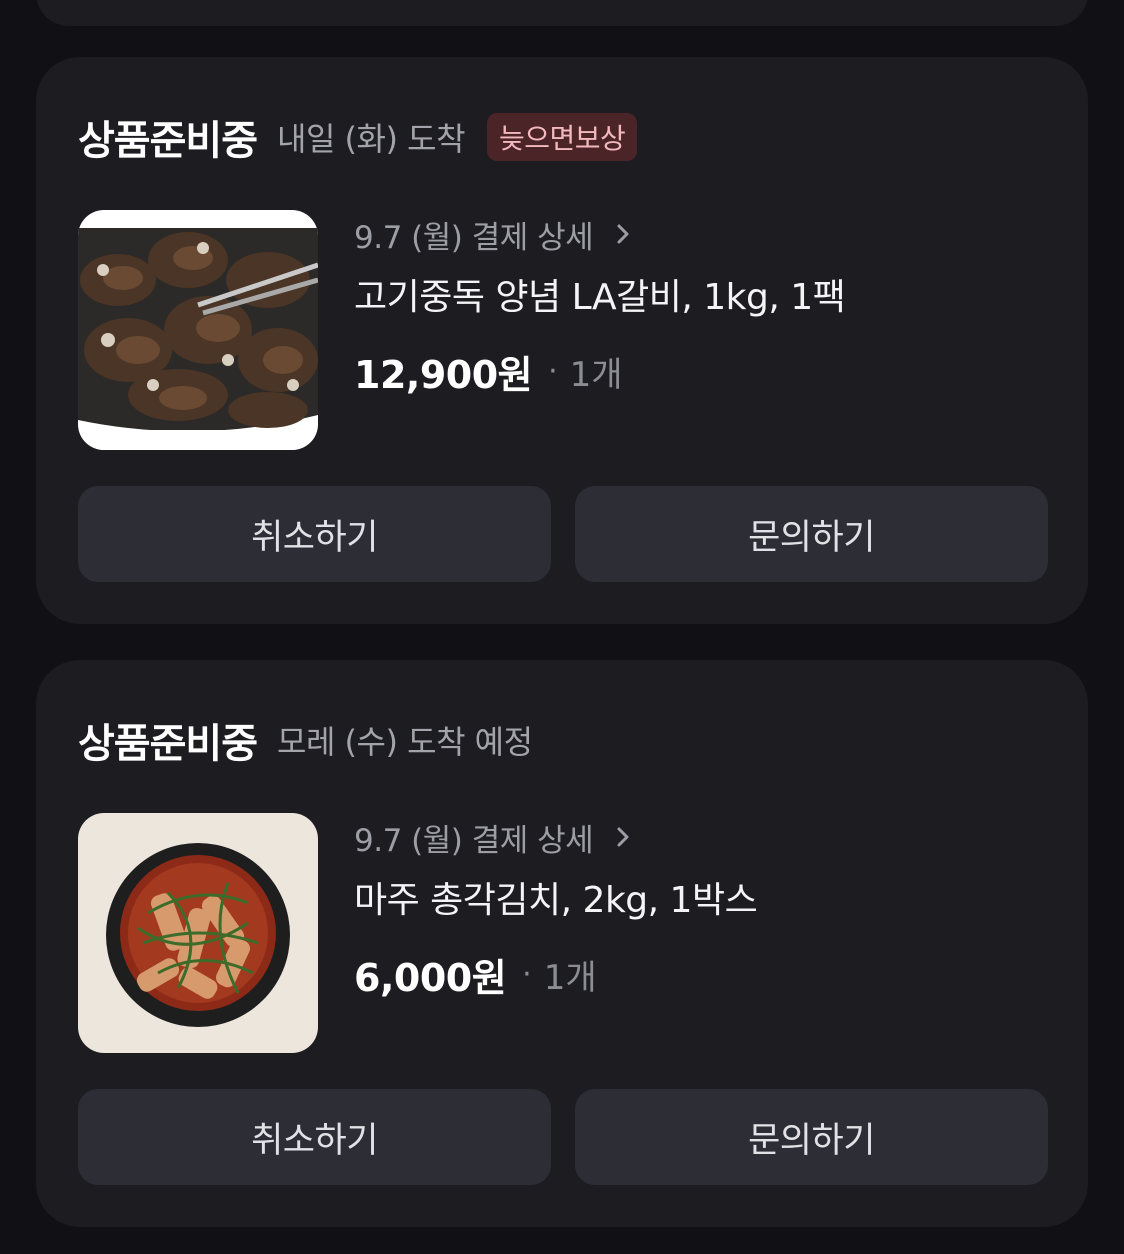 This screenshot has height=1254, width=1124. I want to click on product-price: 6,000원, so click(430, 977).